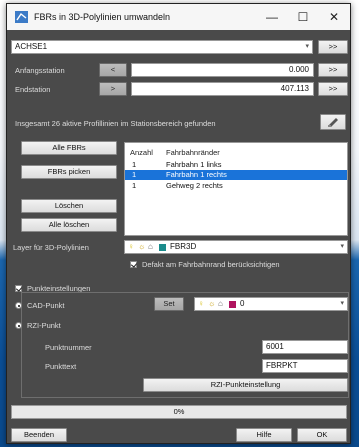 This screenshot has height=447, width=359. I want to click on point-number-label: Punktnummer, so click(68, 347).